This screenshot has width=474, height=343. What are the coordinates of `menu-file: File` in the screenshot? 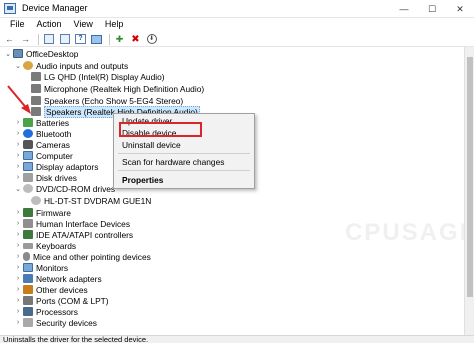 It's located at (17, 25).